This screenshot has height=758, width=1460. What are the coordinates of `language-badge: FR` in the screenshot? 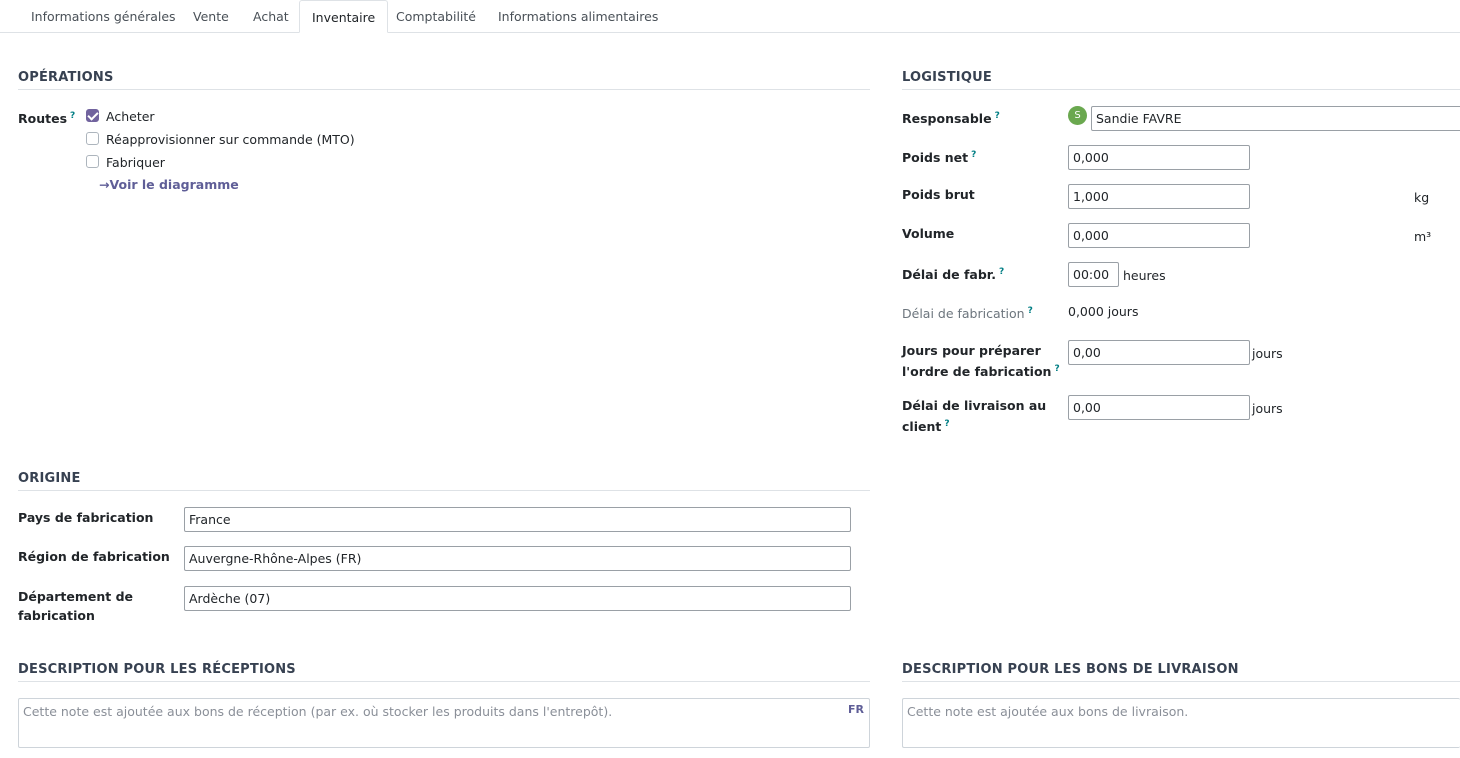 It's located at (856, 710).